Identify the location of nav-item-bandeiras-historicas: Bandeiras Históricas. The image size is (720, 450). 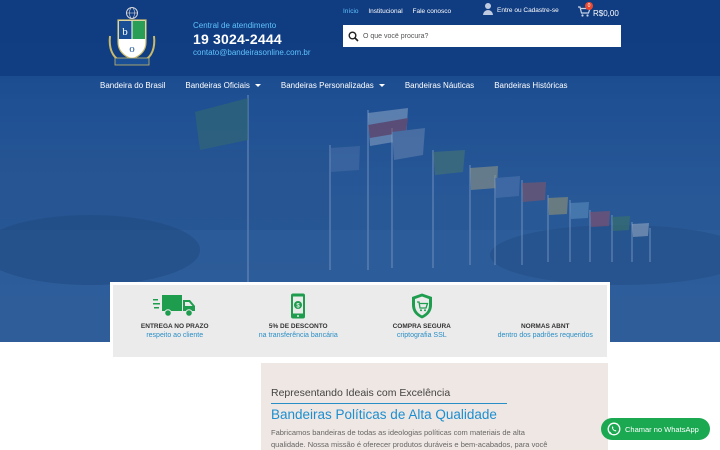
(530, 85).